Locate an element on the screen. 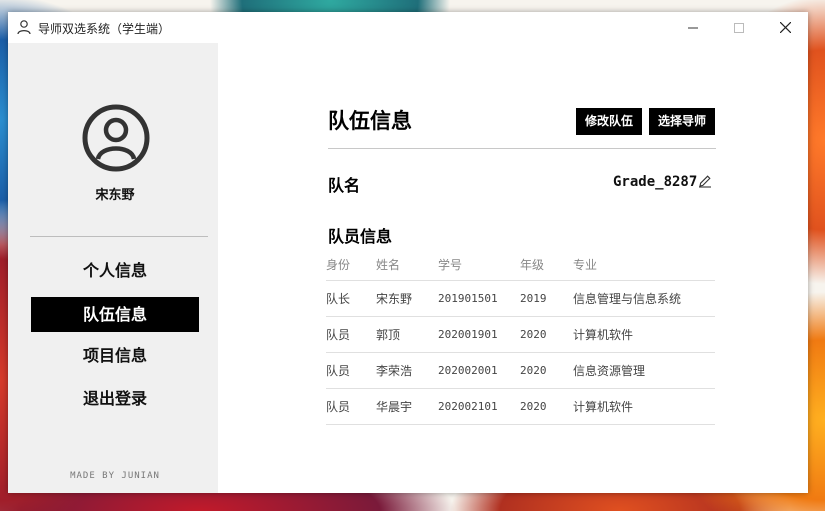 Image resolution: width=825 pixels, height=511 pixels. cell-name: 李荣浩 is located at coordinates (407, 370).